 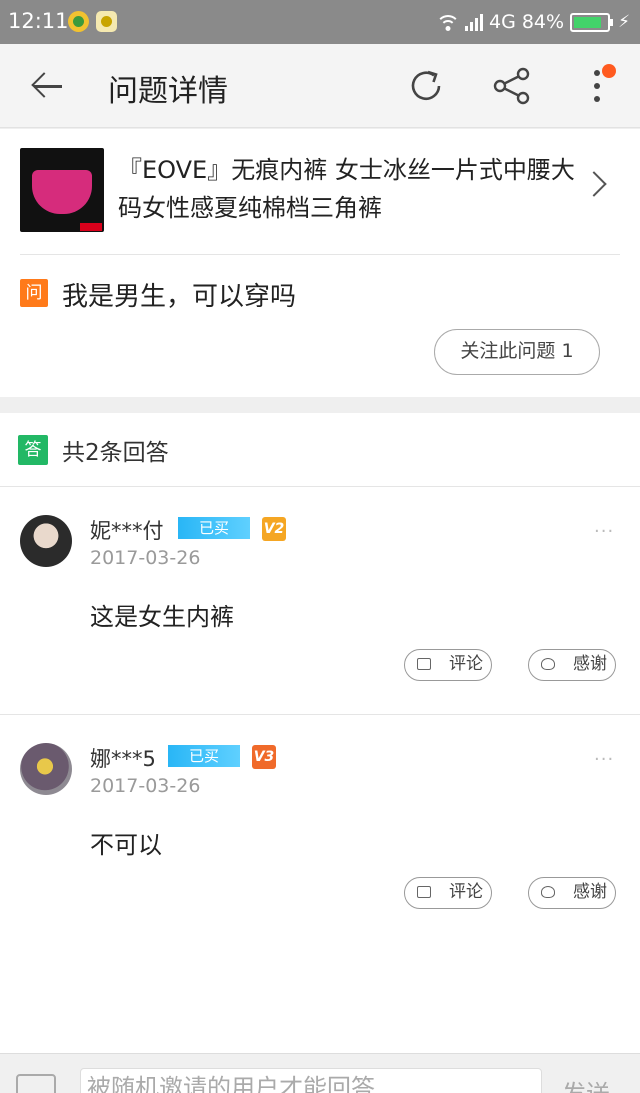 I want to click on status-time: 12:11, so click(x=38, y=21).